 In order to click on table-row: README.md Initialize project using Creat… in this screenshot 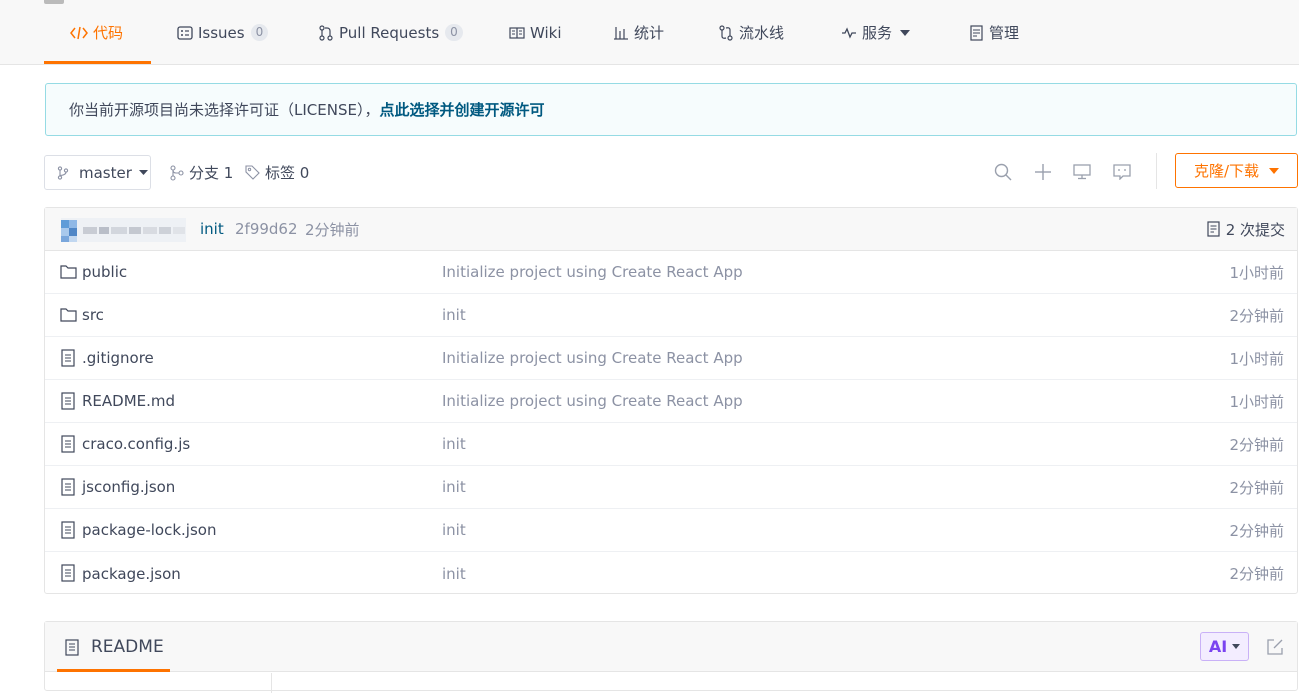, I will do `click(671, 401)`.